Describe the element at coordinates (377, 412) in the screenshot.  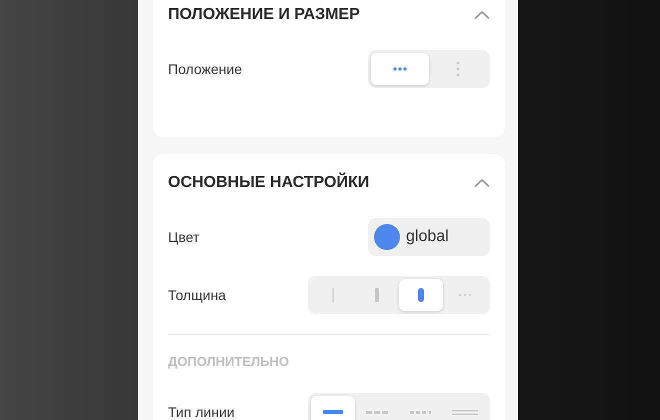
I see `dashed-line-icon` at that location.